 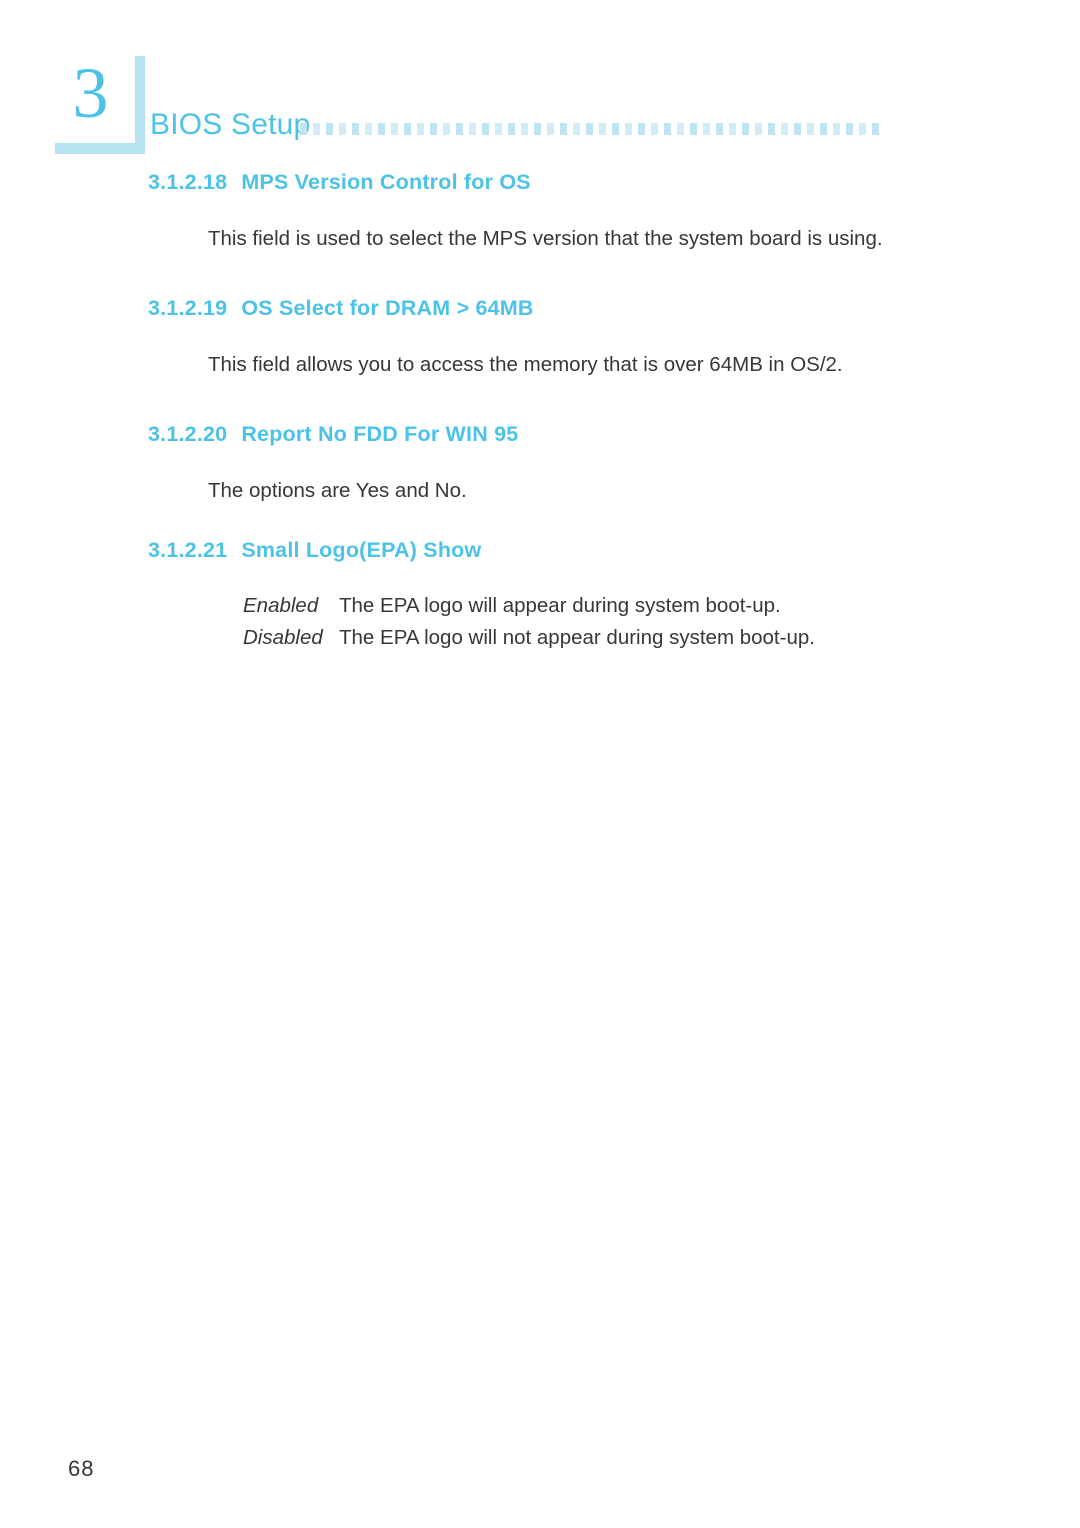 What do you see at coordinates (540, 550) in the screenshot?
I see `section-heading-4: 3.1.2.21 Small Logo(EPA) Show` at bounding box center [540, 550].